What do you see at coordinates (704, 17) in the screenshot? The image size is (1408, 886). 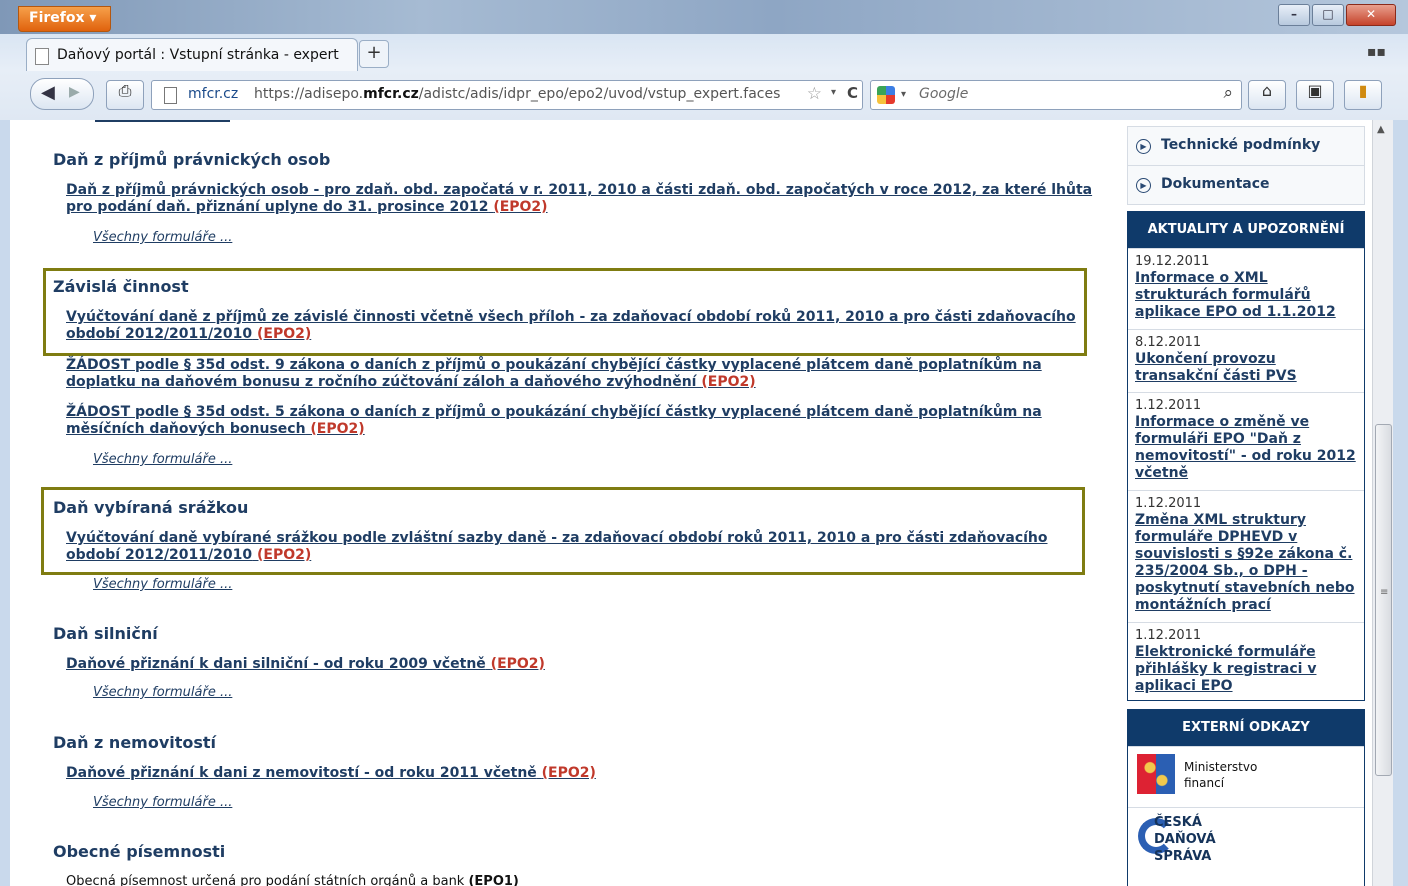 I see `title-bar: Firefox ▾ – □ ✕` at bounding box center [704, 17].